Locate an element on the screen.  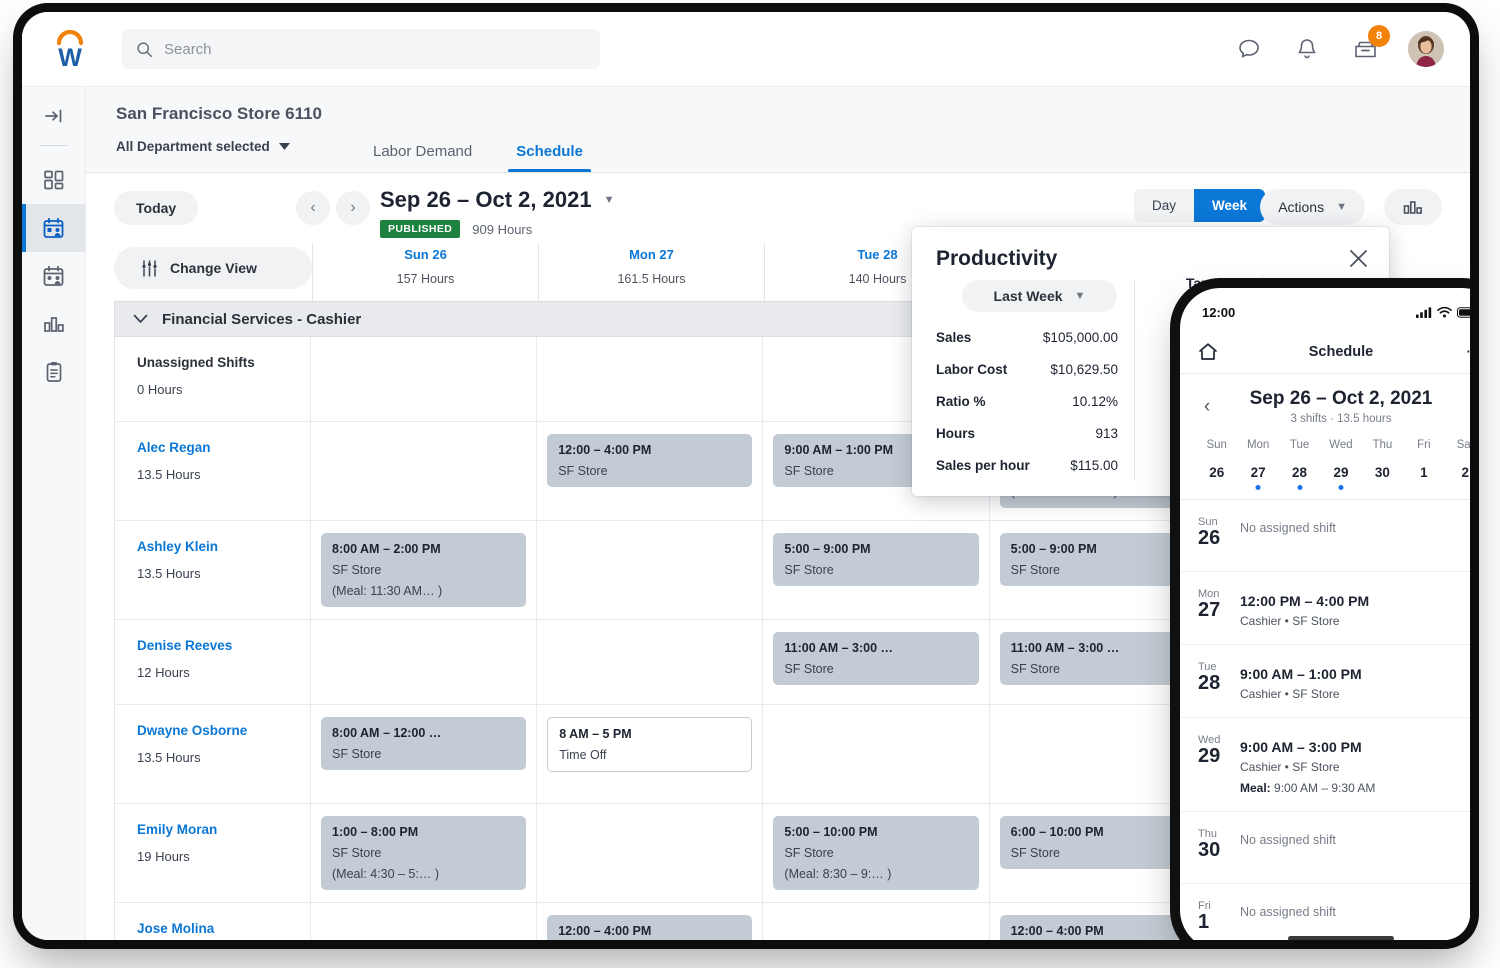
list-item: Tue 28 9:00 AM – 1:00 PM Cashier • SF Store is located at coordinates (1325, 681).